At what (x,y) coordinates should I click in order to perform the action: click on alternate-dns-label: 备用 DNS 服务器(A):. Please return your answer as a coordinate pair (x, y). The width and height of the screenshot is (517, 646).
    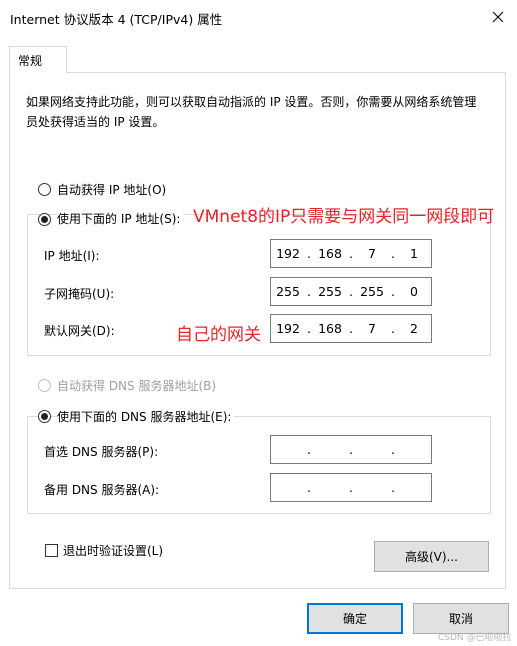
    Looking at the image, I should click on (102, 490).